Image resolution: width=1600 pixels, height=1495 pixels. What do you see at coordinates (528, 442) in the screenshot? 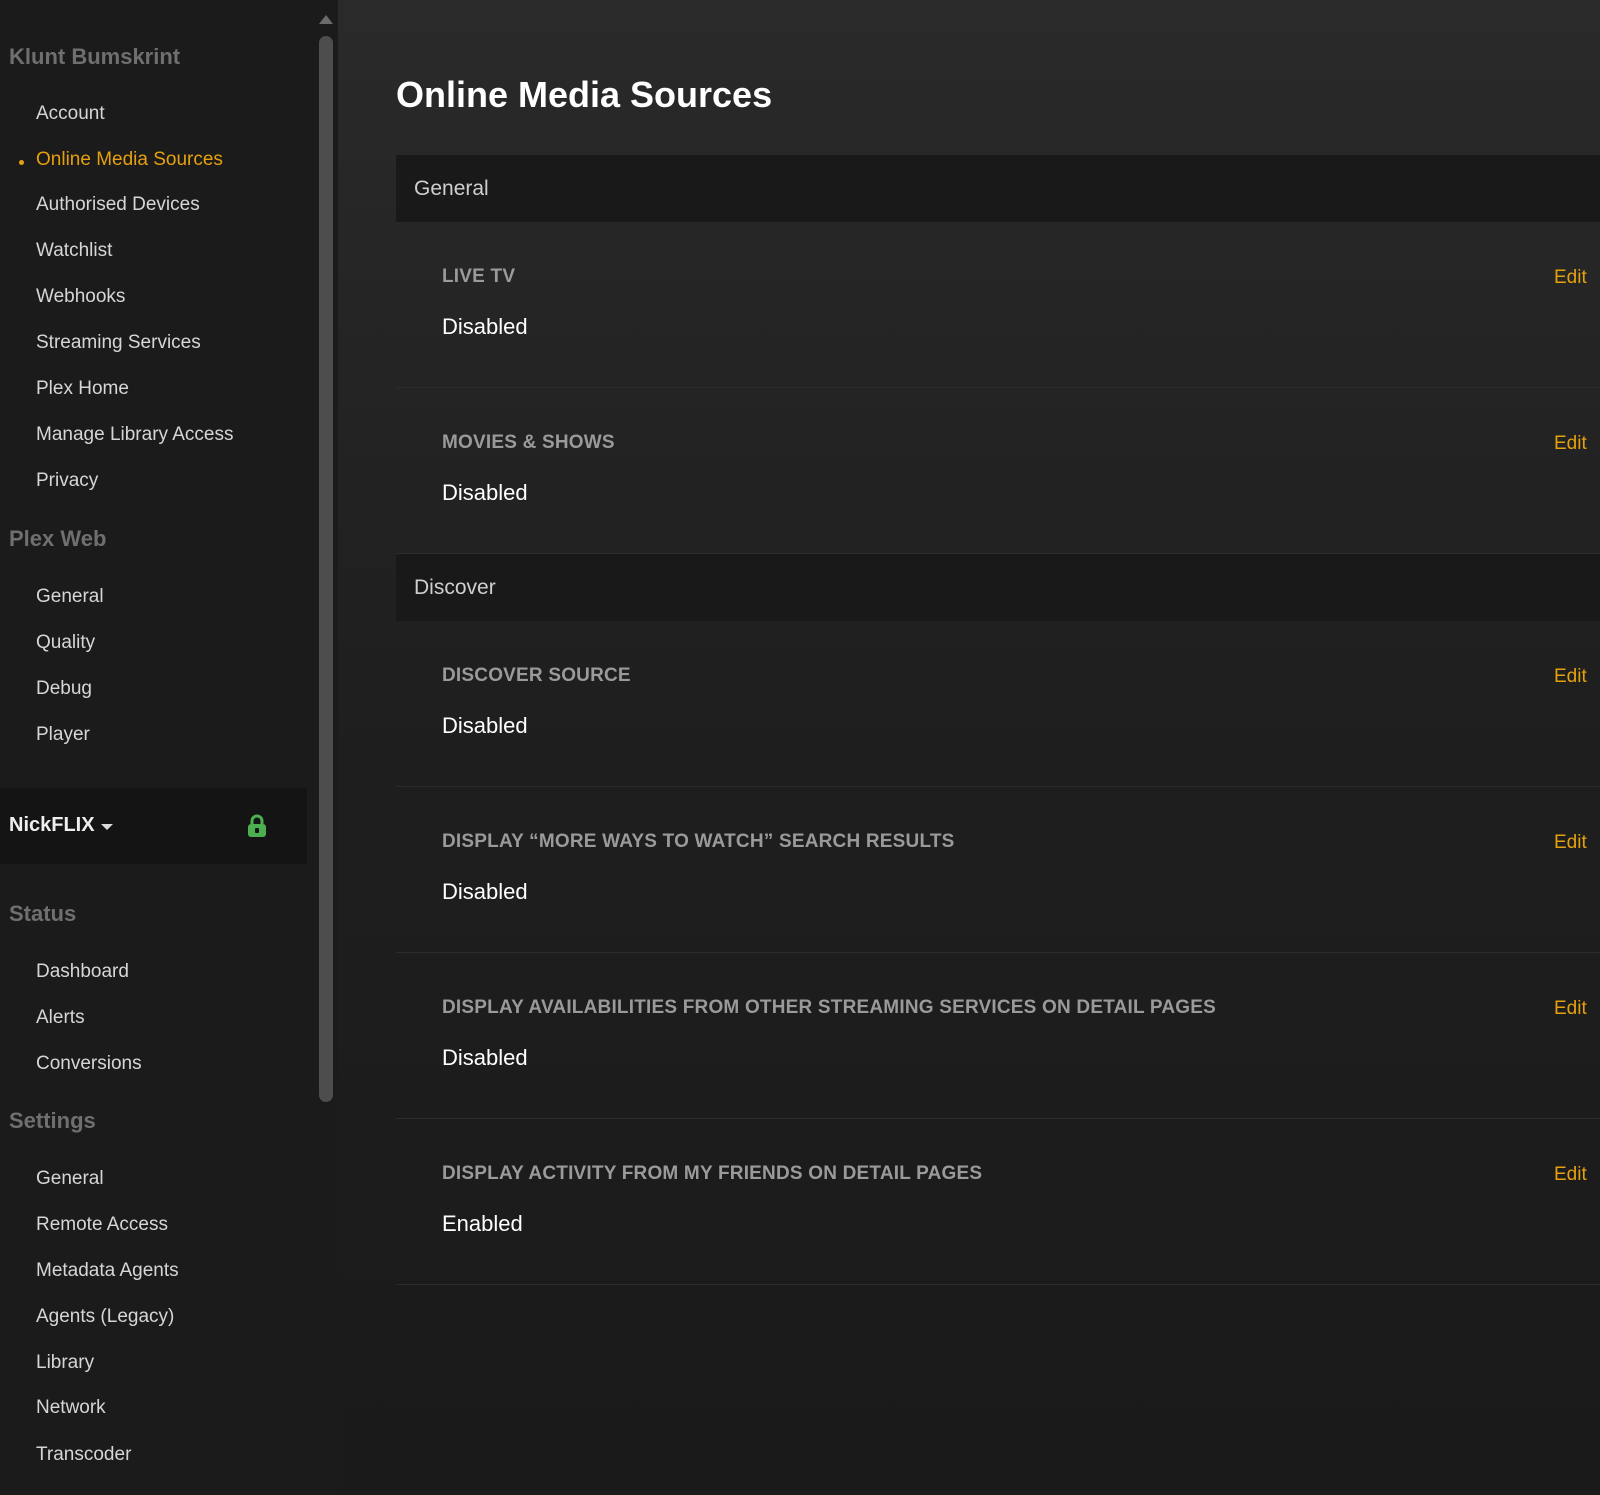
I see `setting-label: MOVIES & SHOWS` at bounding box center [528, 442].